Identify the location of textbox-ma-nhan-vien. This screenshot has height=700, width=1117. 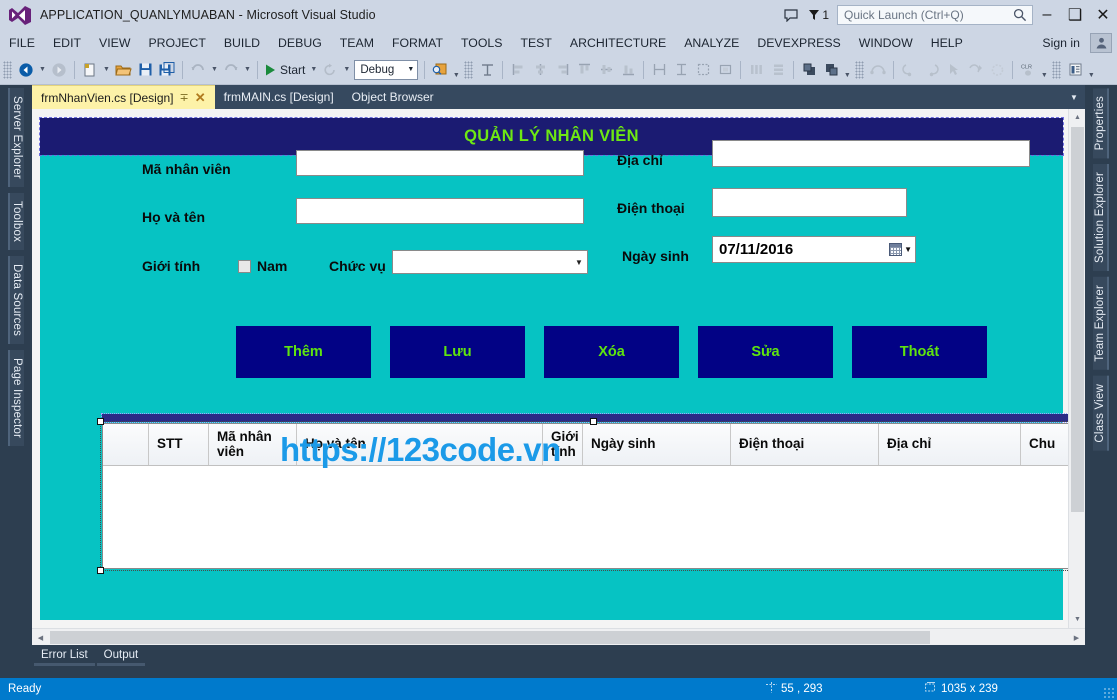
(440, 163).